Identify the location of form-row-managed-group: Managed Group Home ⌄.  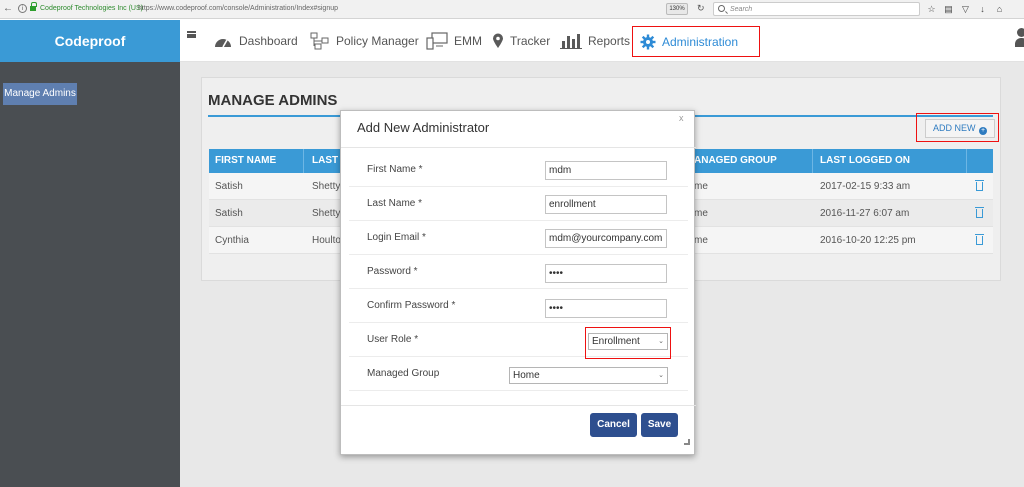
(518, 374).